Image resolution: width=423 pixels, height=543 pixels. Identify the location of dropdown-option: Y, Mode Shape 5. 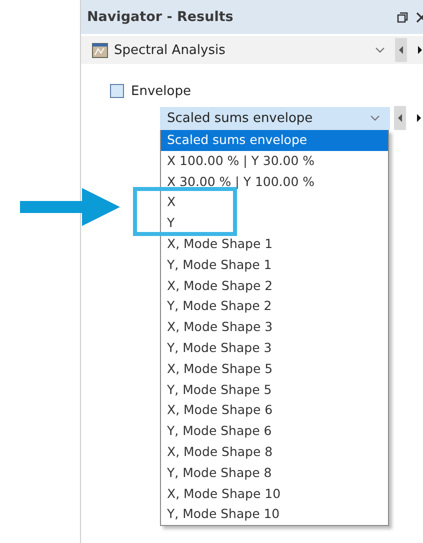
(274, 390).